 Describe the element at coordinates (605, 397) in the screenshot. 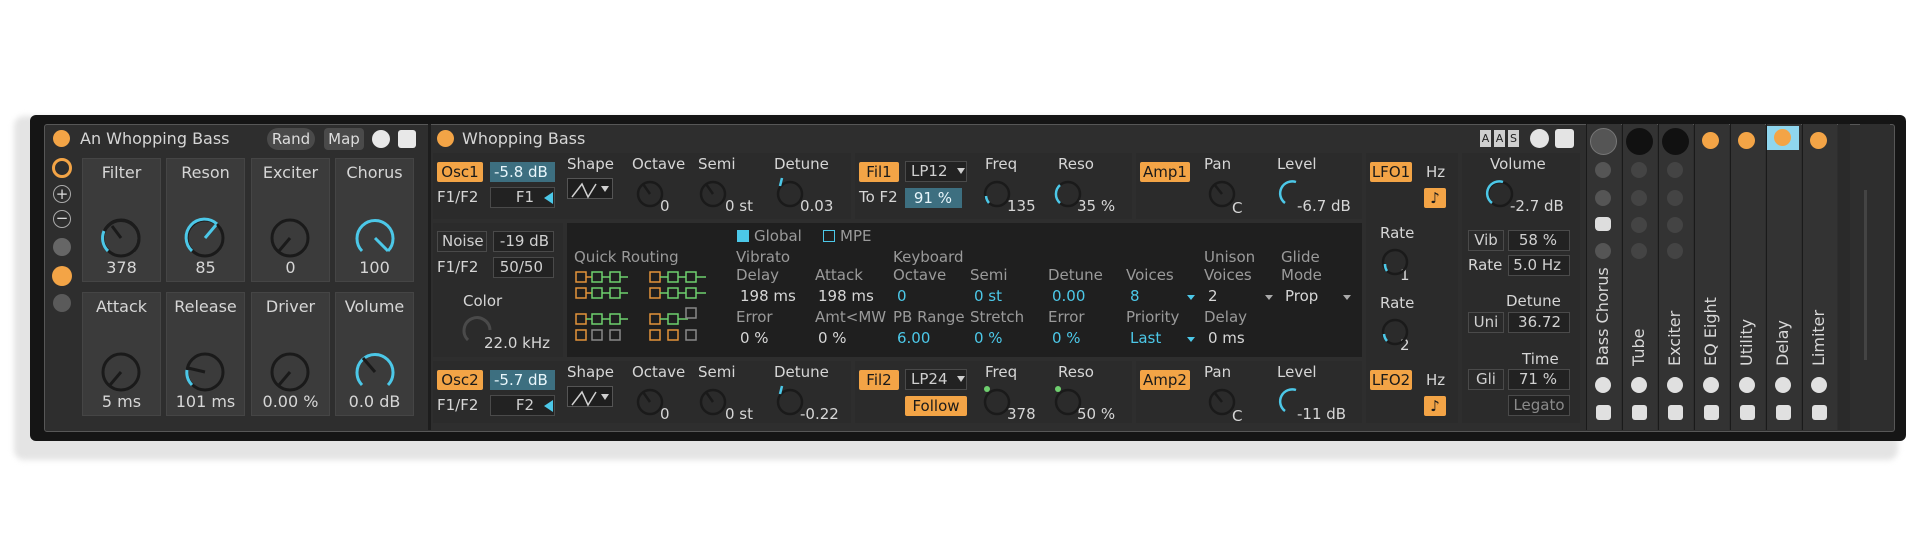

I see `osc2-shape-chevron-icon` at that location.